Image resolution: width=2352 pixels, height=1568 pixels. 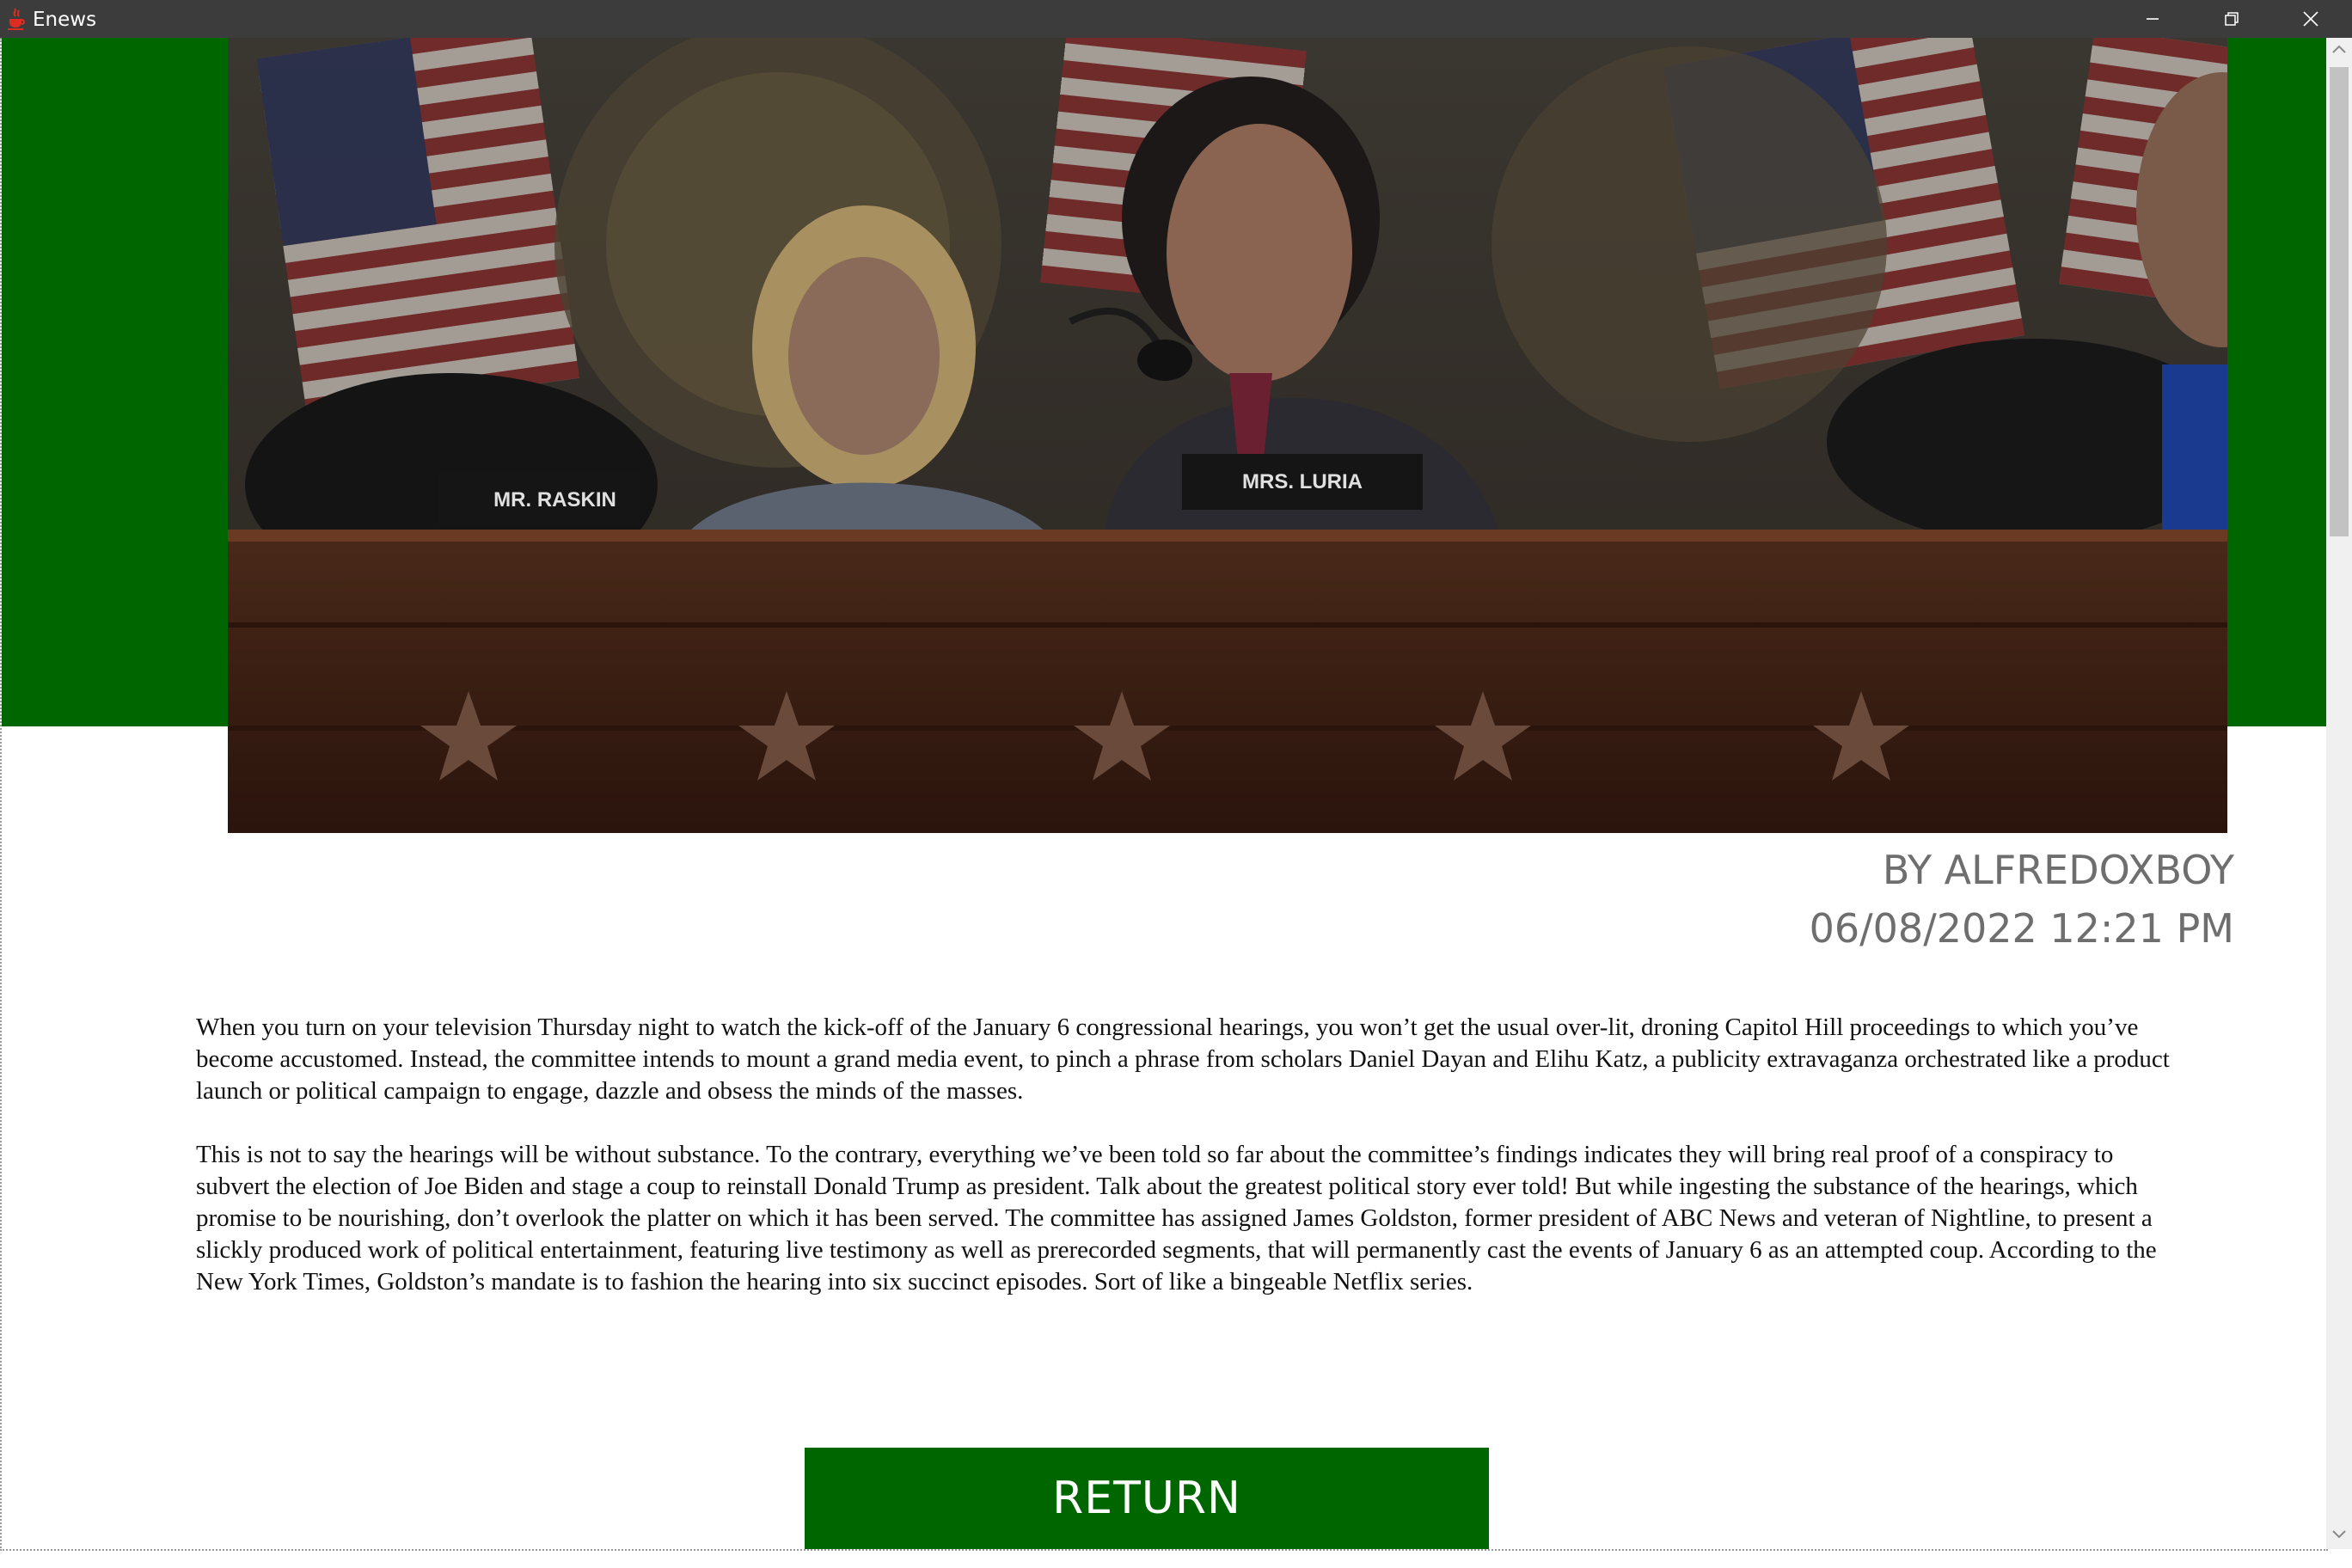 I want to click on maximize-icon, so click(x=2231, y=19).